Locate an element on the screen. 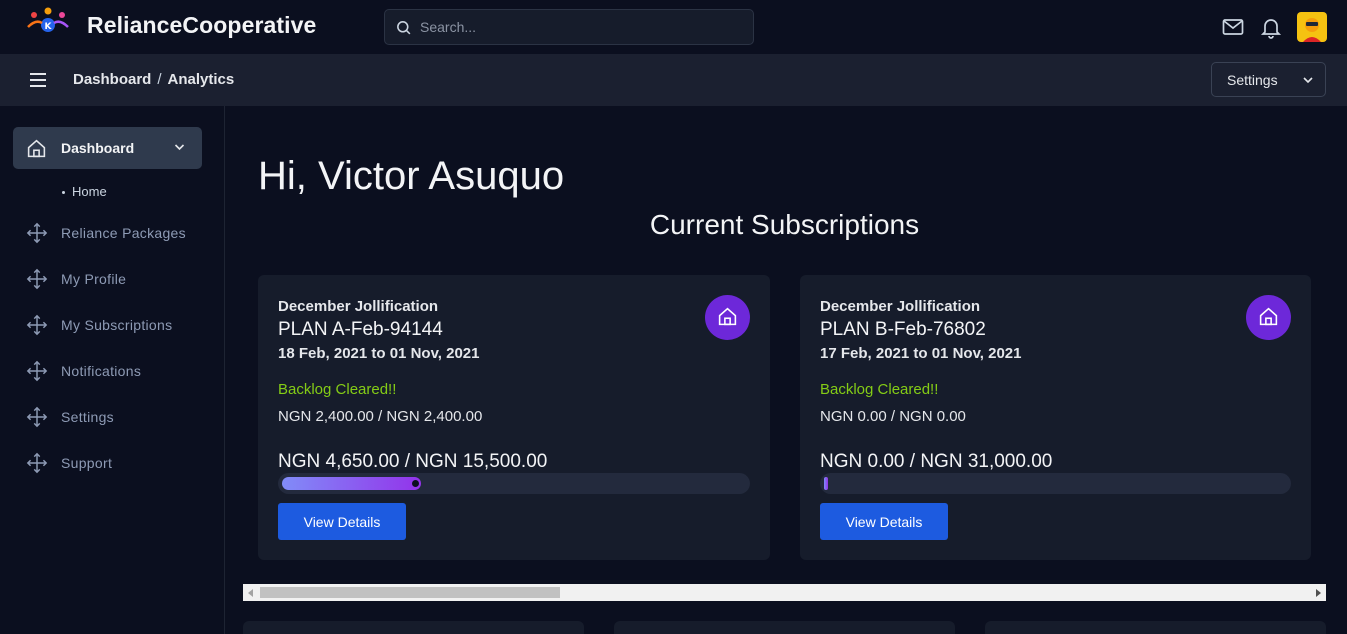 This screenshot has width=1347, height=634. logo-icon: K is located at coordinates (48, 22).